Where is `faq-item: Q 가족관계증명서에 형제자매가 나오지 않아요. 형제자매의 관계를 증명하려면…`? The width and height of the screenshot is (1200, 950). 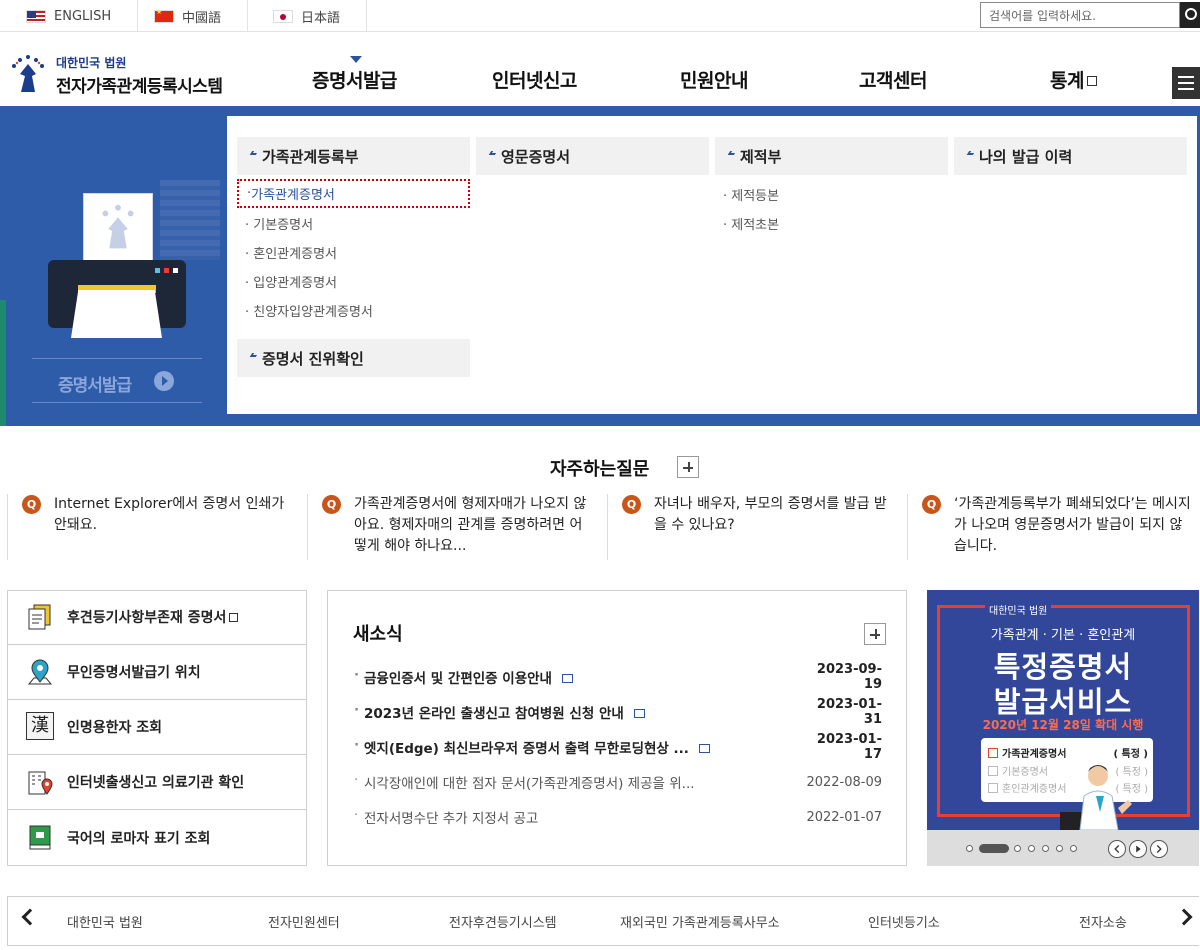 faq-item: Q 가족관계증명서에 형제자매가 나오지 않아요. 형제자매의 관계를 증명하려면… is located at coordinates (457, 527).